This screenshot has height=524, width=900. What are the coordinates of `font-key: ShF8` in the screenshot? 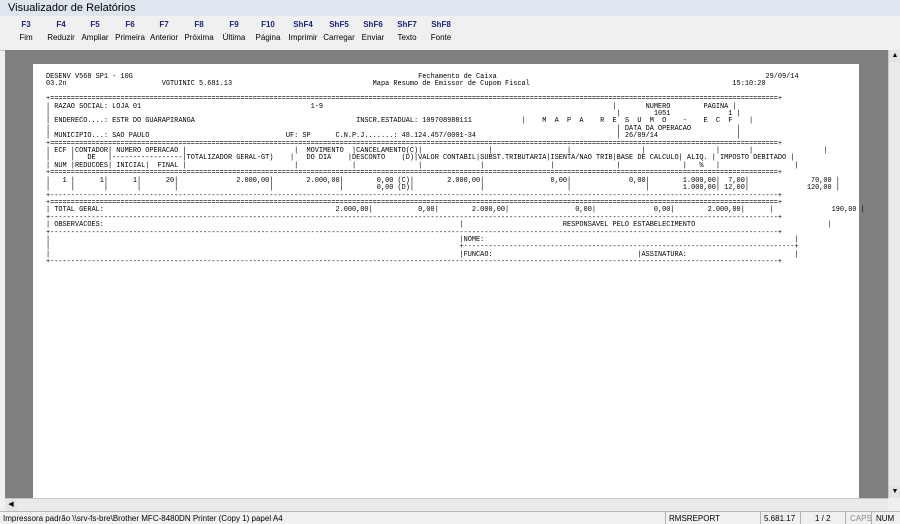 It's located at (441, 24).